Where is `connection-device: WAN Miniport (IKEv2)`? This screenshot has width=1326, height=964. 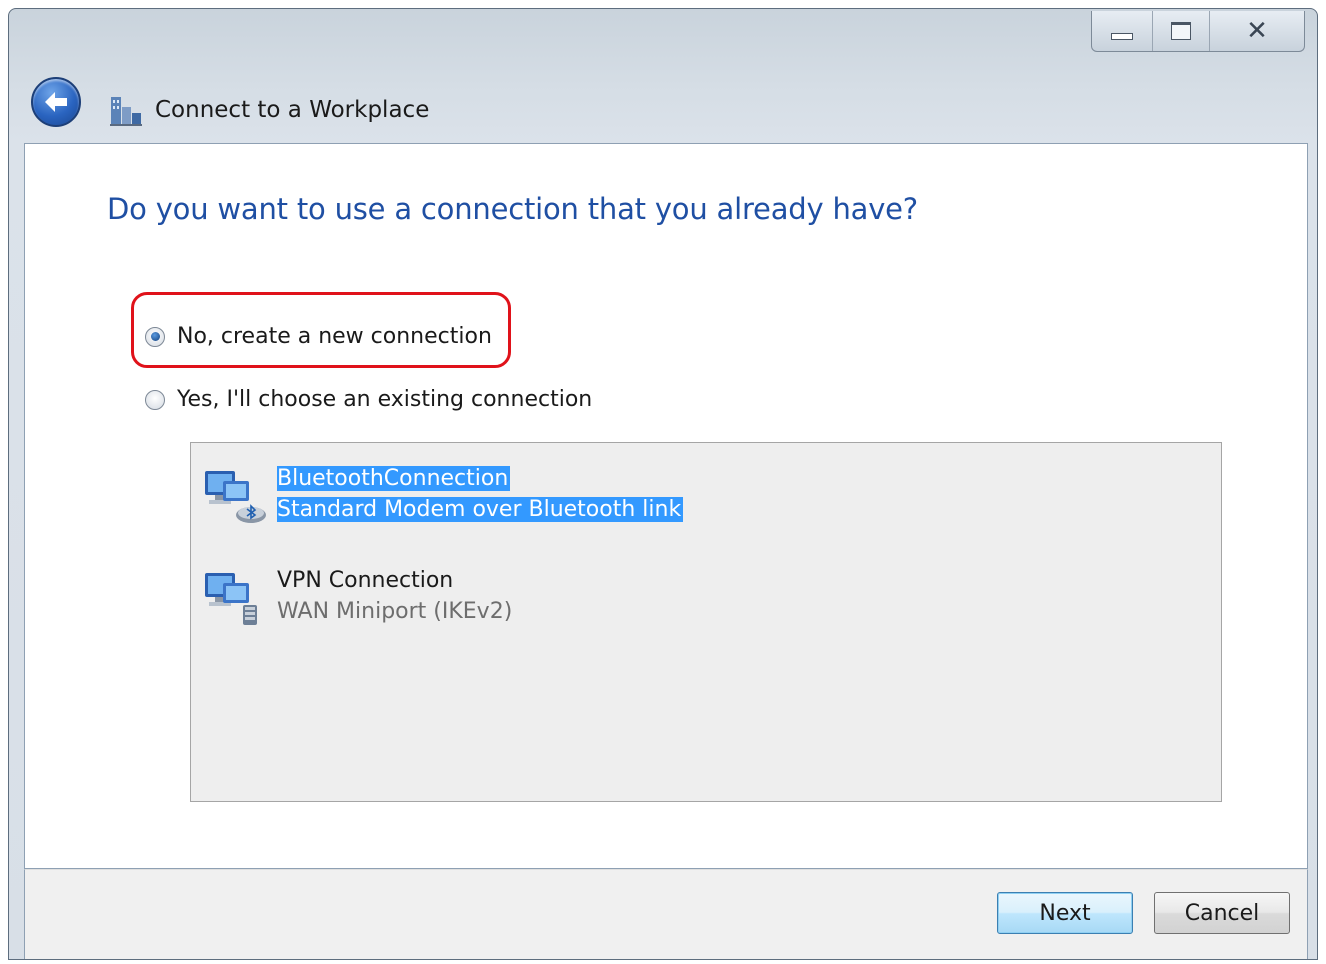
connection-device: WAN Miniport (IKEv2) is located at coordinates (395, 611).